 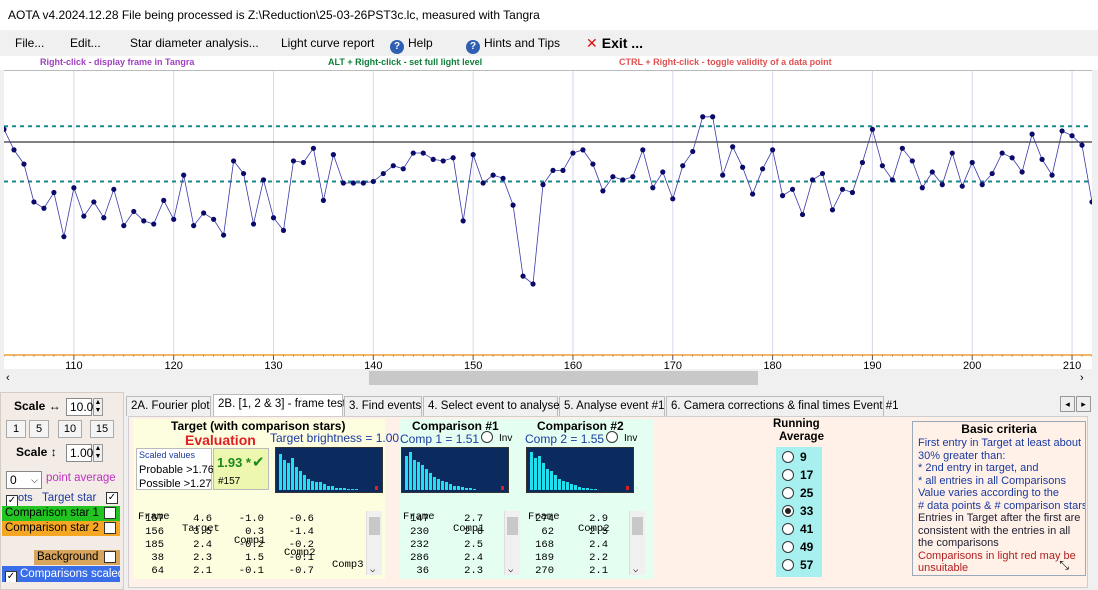 What do you see at coordinates (327, 43) in the screenshot?
I see `menu-lightcurve-report: Light curve report` at bounding box center [327, 43].